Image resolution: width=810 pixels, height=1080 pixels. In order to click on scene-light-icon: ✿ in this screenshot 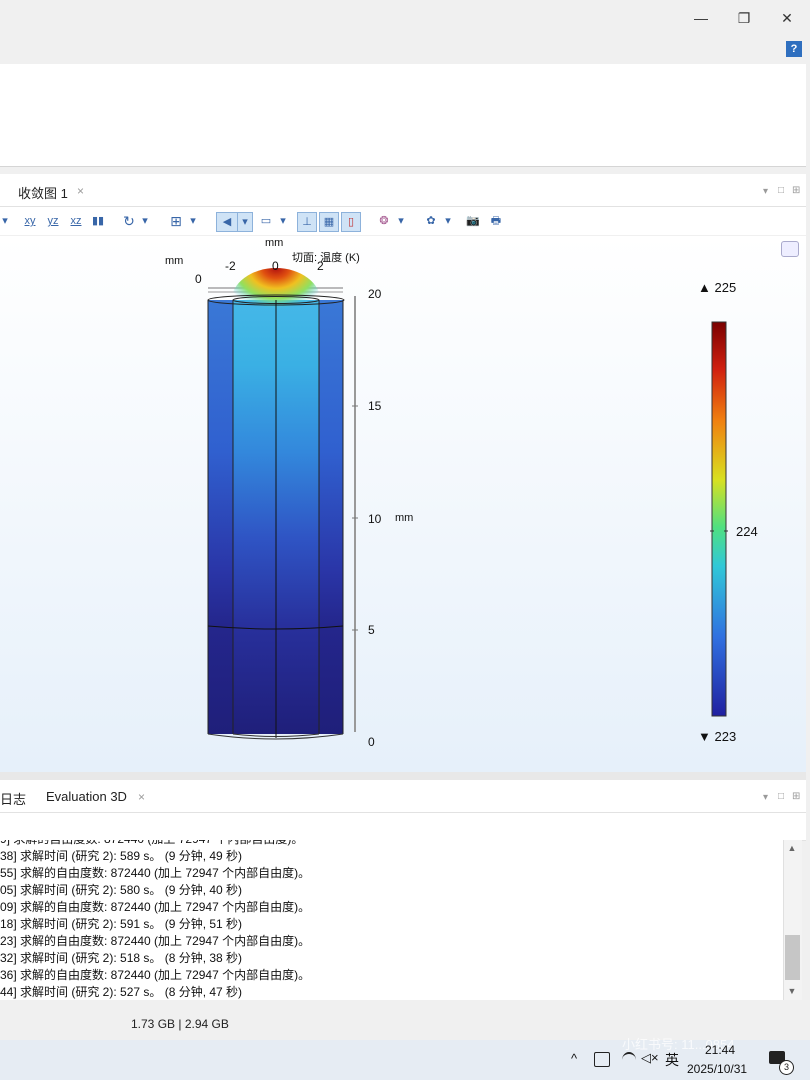, I will do `click(431, 221)`.